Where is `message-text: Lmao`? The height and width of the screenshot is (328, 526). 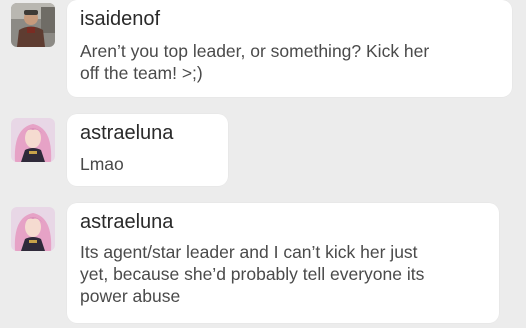 message-text: Lmao is located at coordinates (102, 164).